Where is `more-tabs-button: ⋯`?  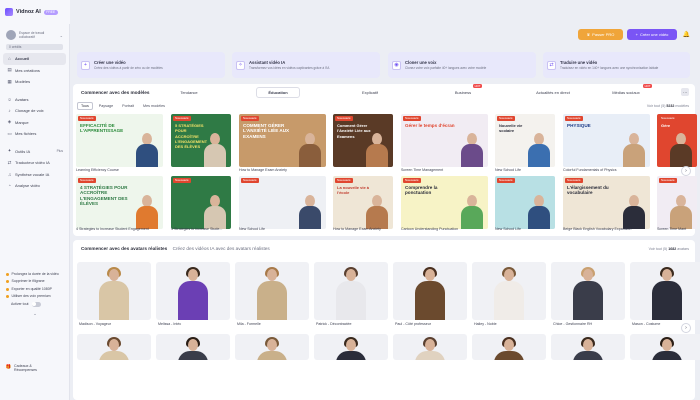
more-tabs-button: ⋯ is located at coordinates (685, 92).